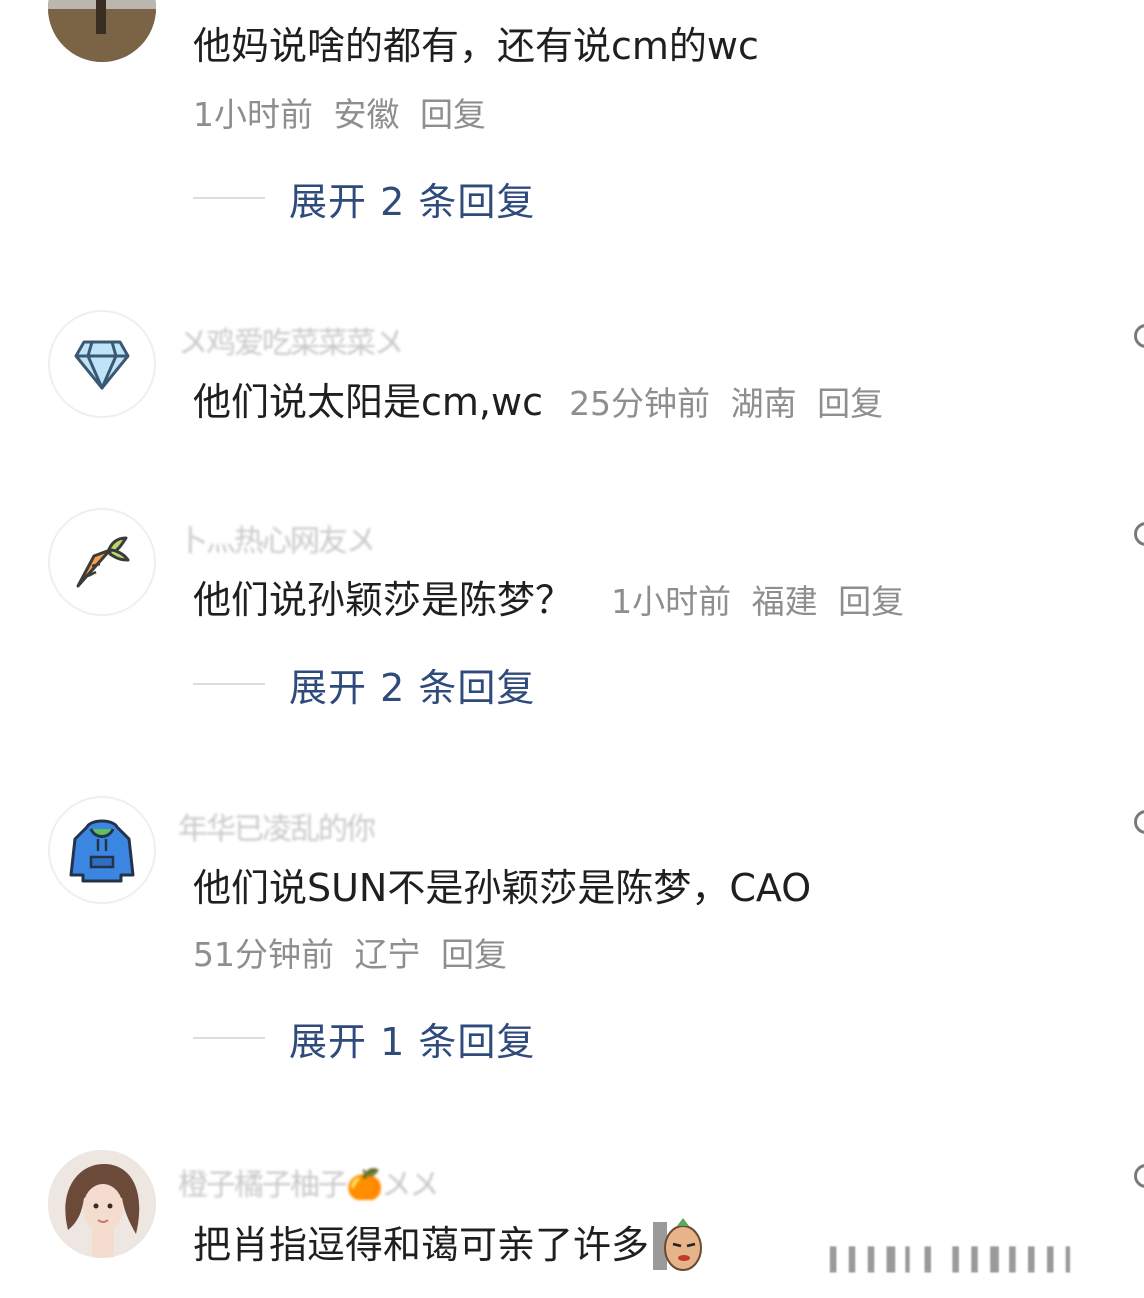  Describe the element at coordinates (763, 403) in the screenshot. I see `comment-region: 湖南` at that location.